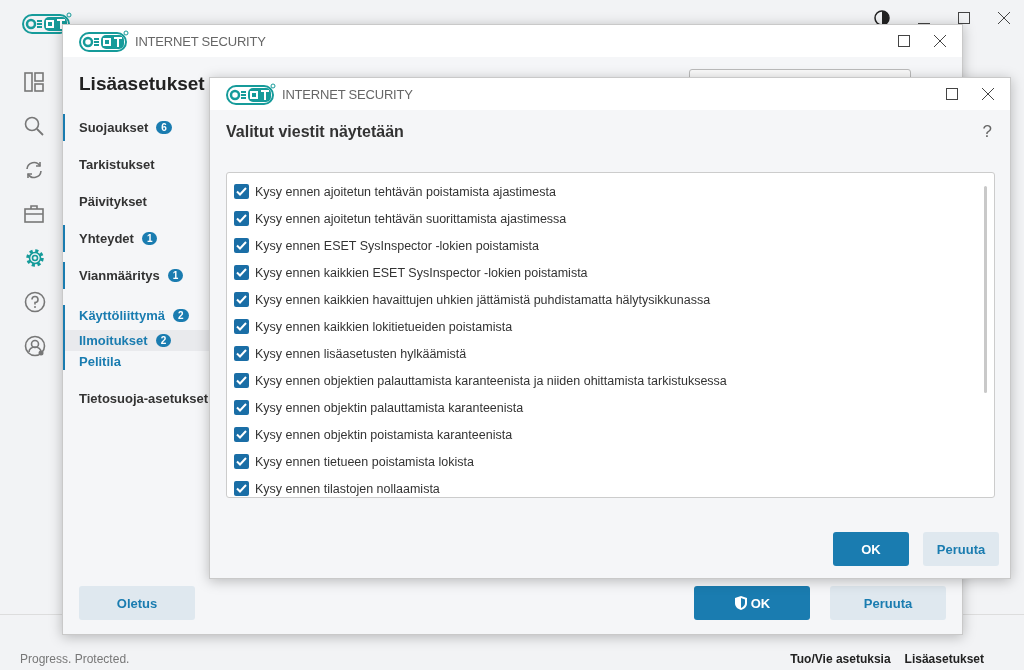 Image resolution: width=1024 pixels, height=670 pixels. What do you see at coordinates (35, 301) in the screenshot?
I see `help-icon` at bounding box center [35, 301].